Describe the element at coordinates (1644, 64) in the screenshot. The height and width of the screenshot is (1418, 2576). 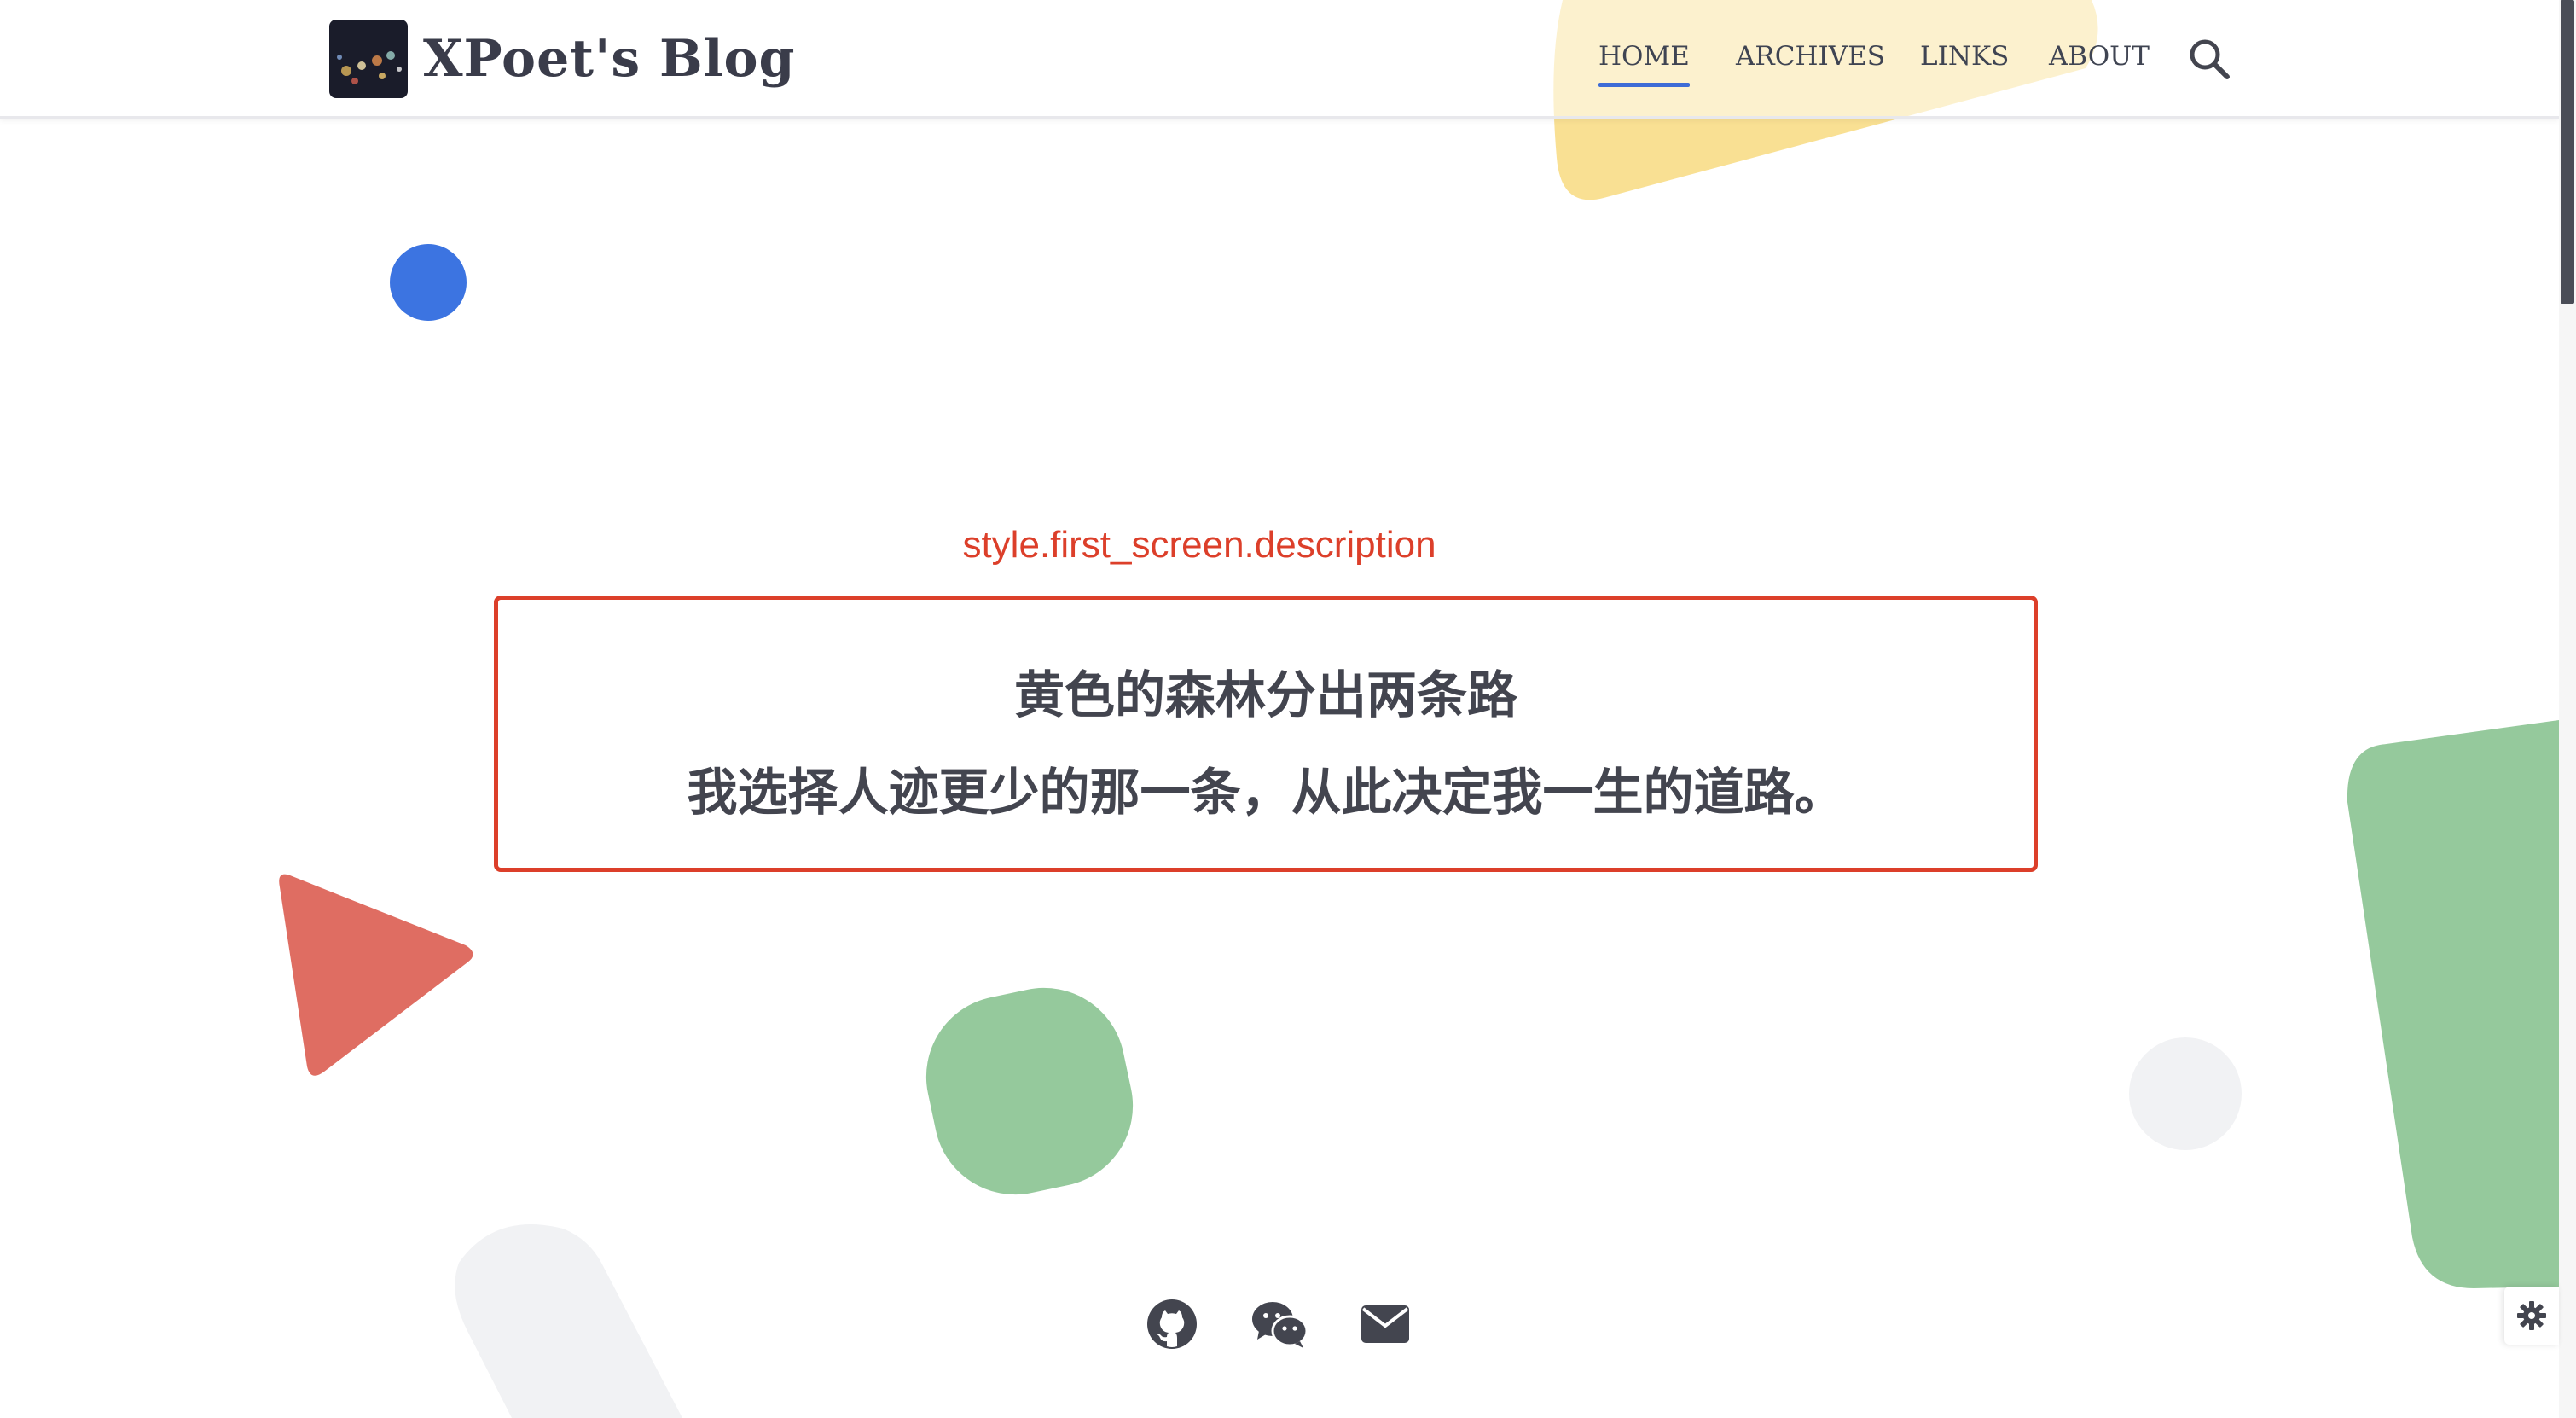
I see `nav-item-home: HOME` at that location.